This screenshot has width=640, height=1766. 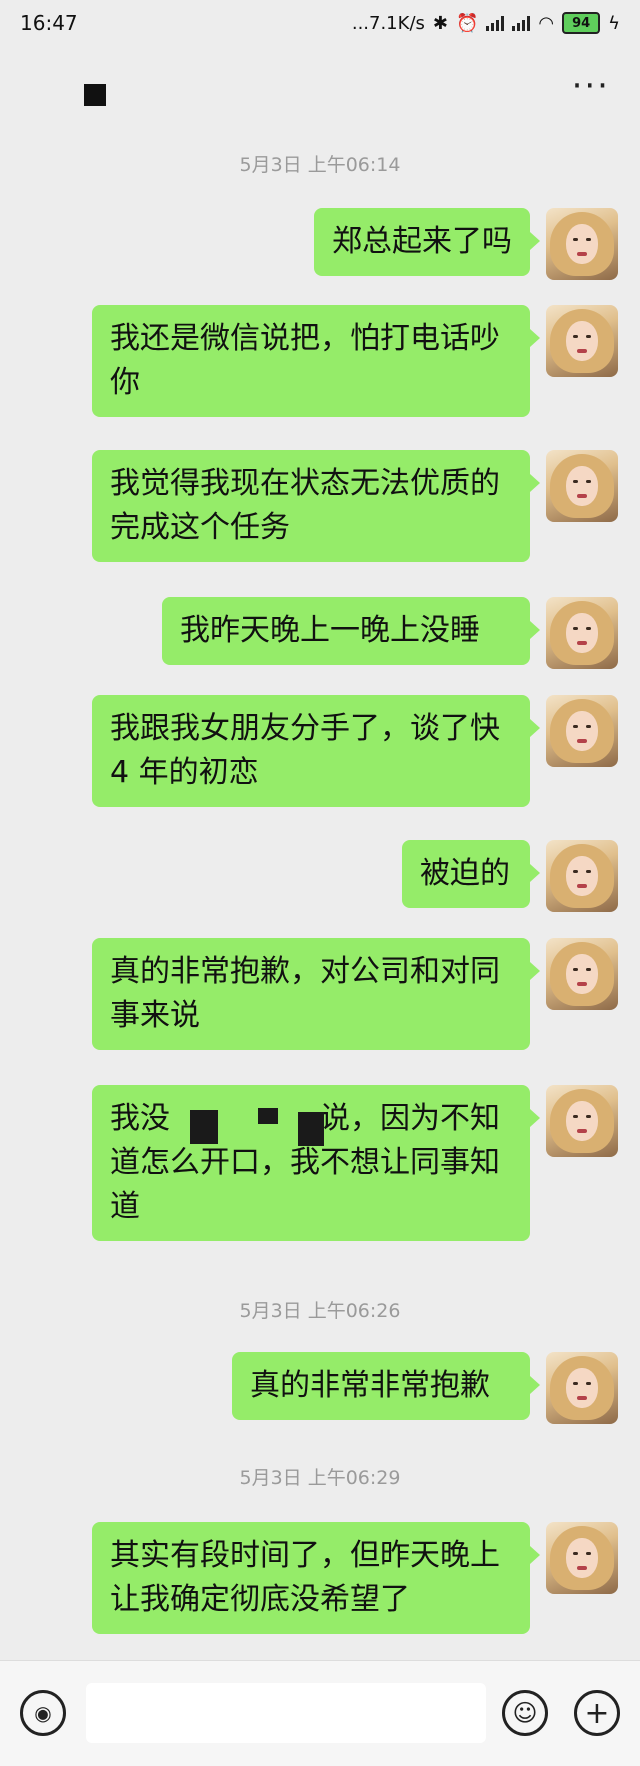 I want to click on message-bubble: 真的非常抱歉，对公司和对同事来说, so click(x=316, y=994).